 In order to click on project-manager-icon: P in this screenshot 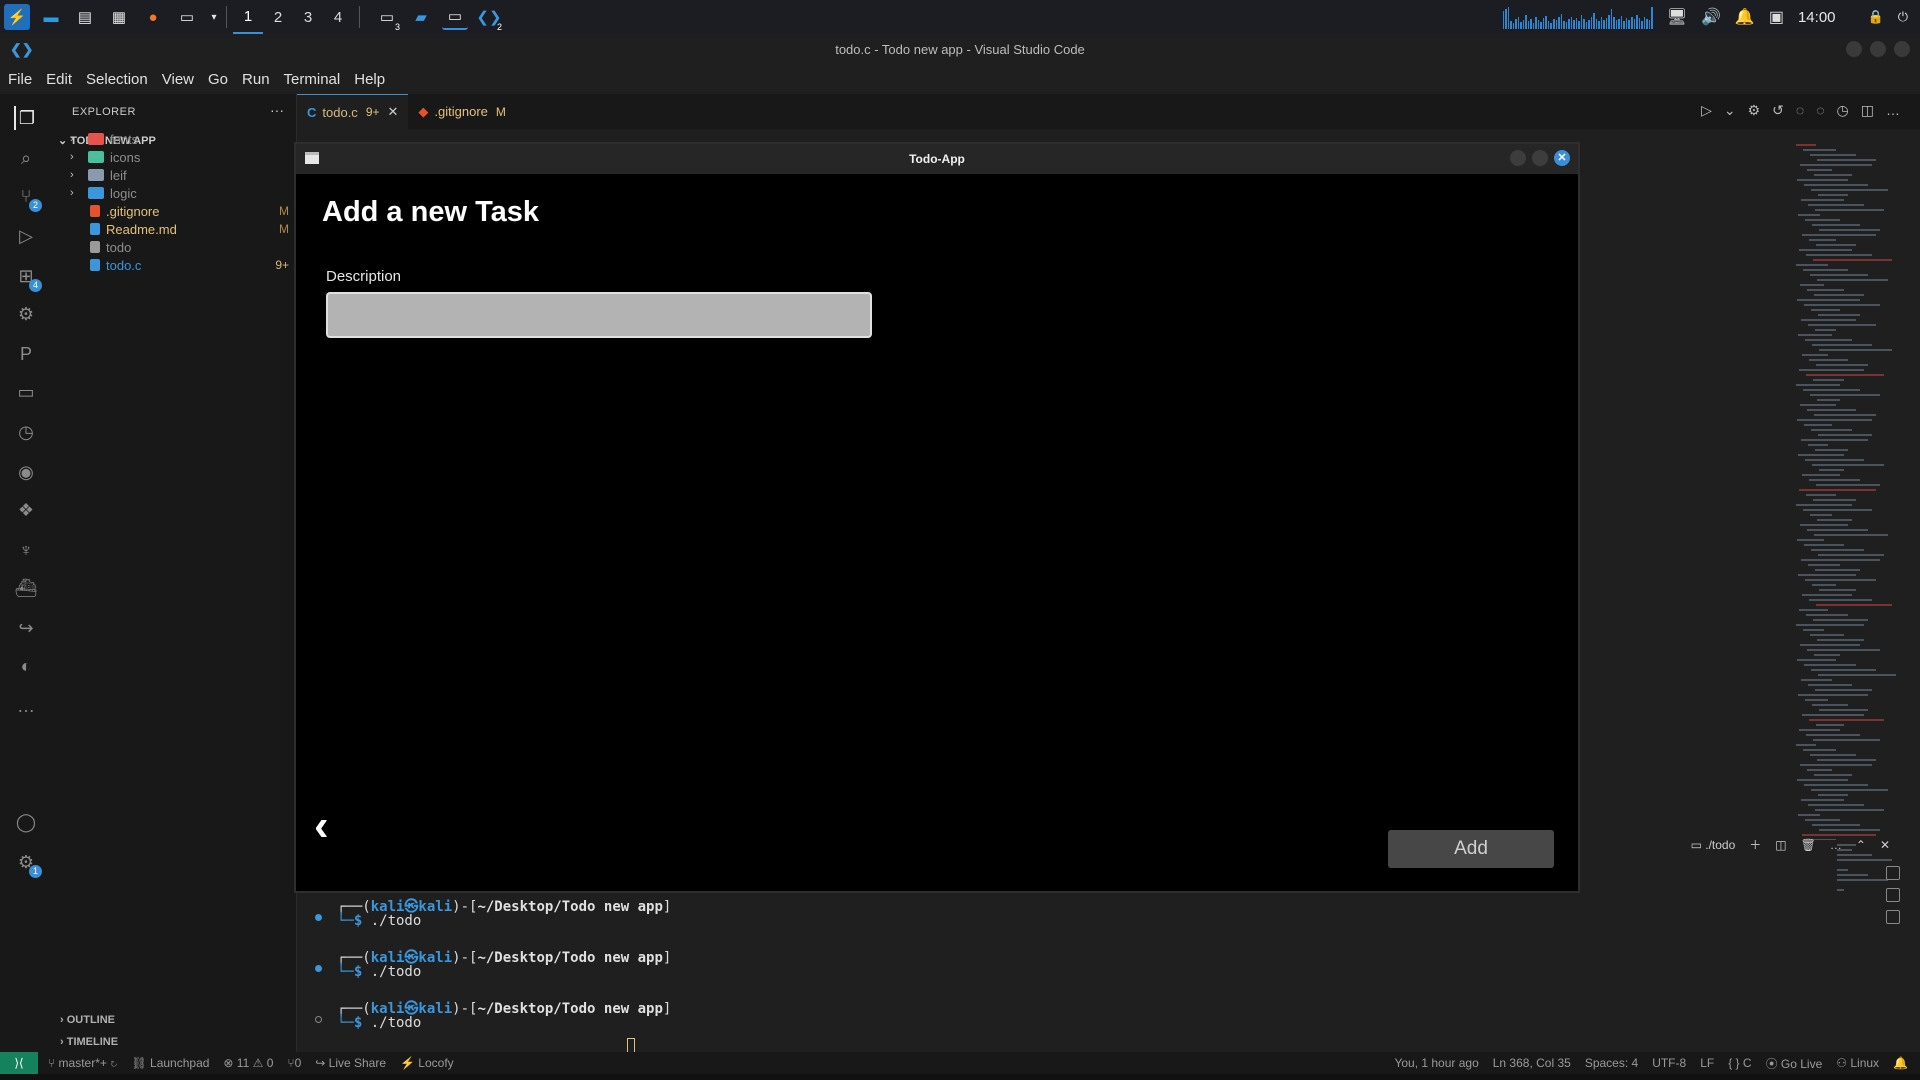, I will do `click(26, 354)`.